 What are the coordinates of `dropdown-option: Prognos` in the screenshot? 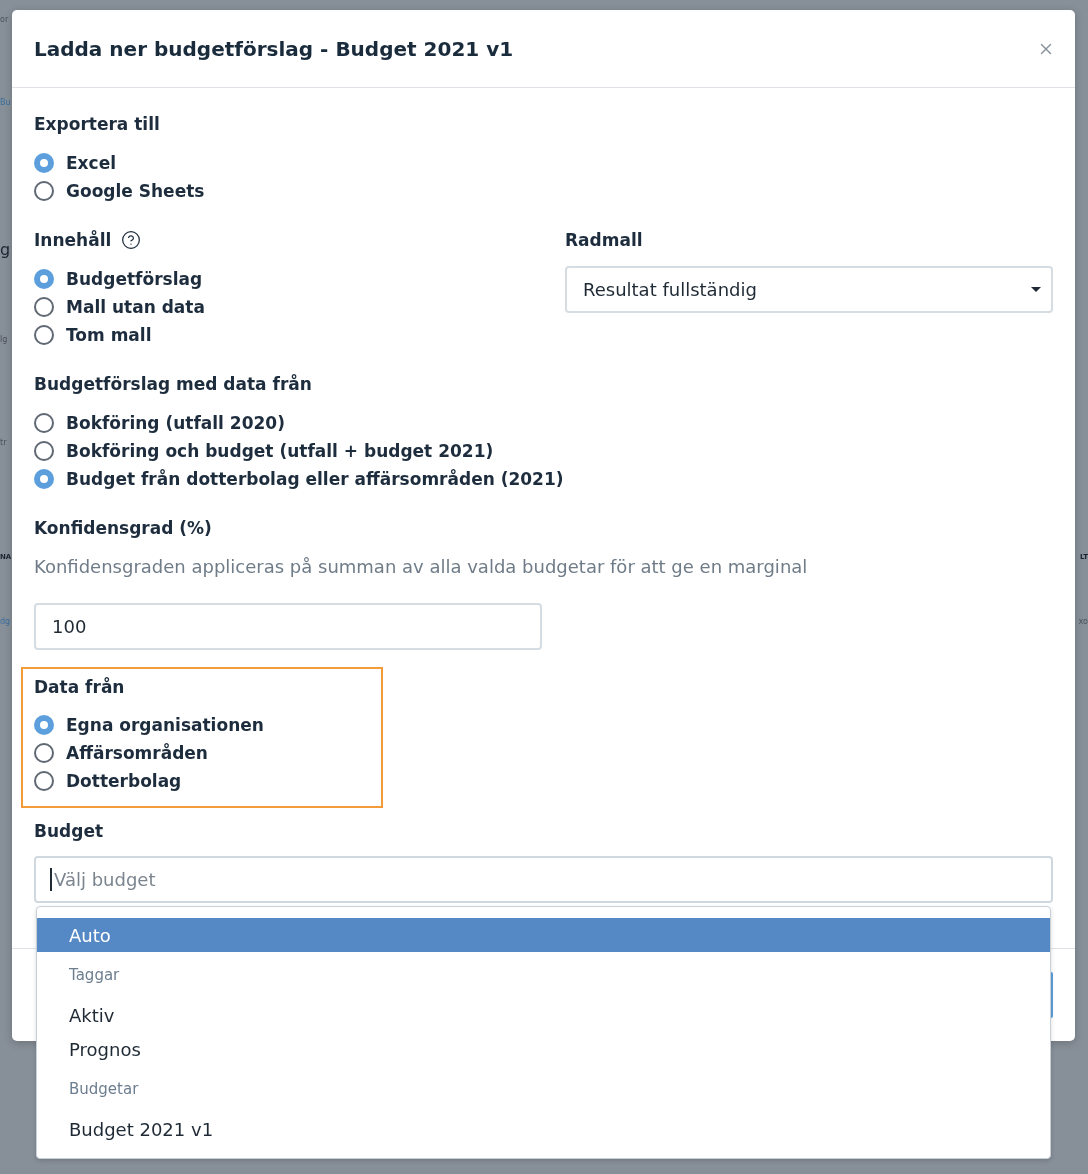 It's located at (543, 1049).